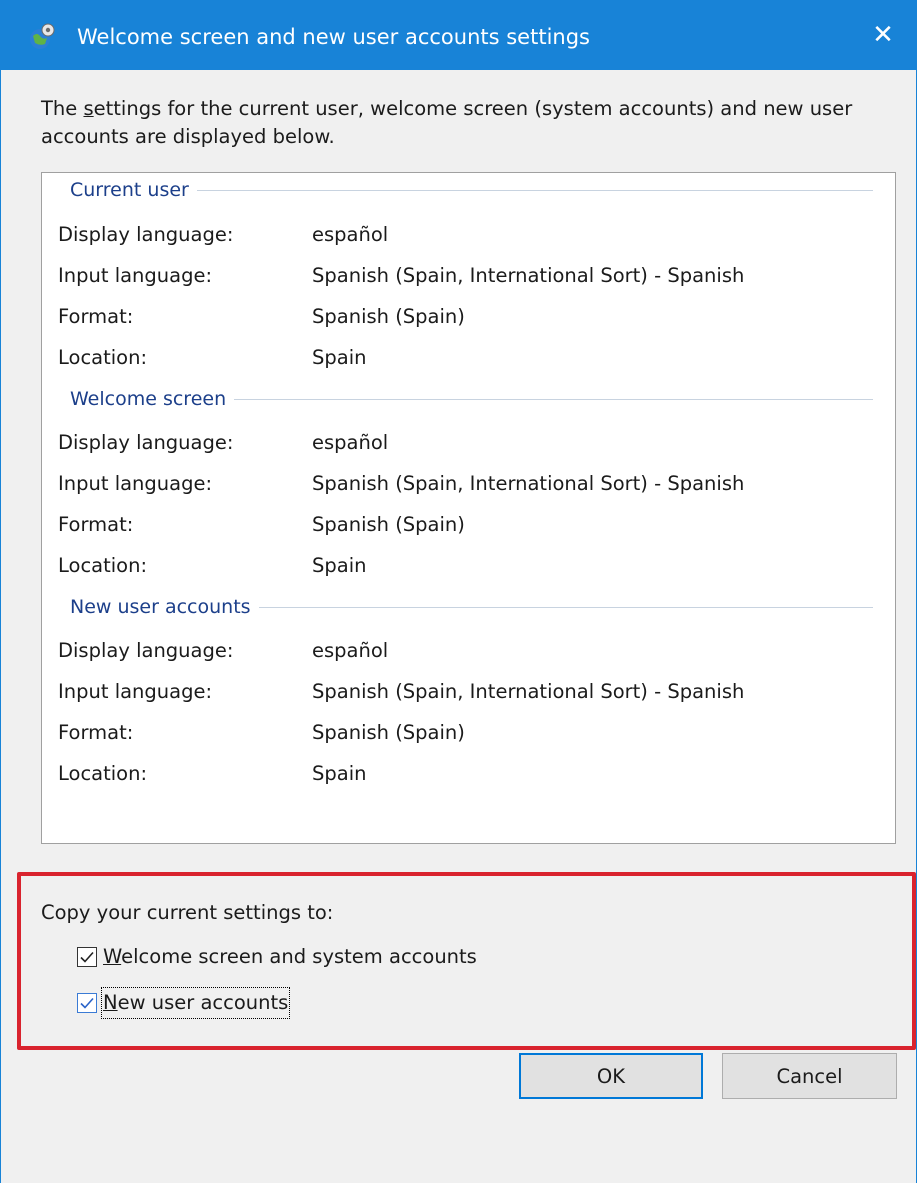 The image size is (919, 1183). What do you see at coordinates (148, 399) in the screenshot?
I see `section-title: Welcome screen` at bounding box center [148, 399].